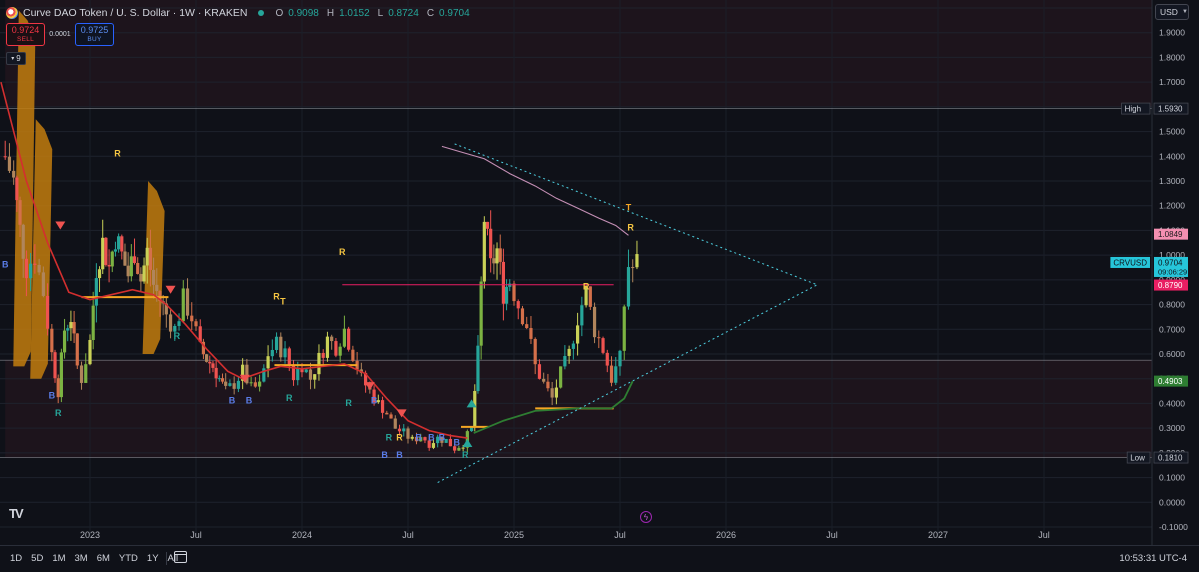 Image resolution: width=1199 pixels, height=572 pixels. Describe the element at coordinates (380, 13) in the screenshot. I see `low-label: L` at that location.